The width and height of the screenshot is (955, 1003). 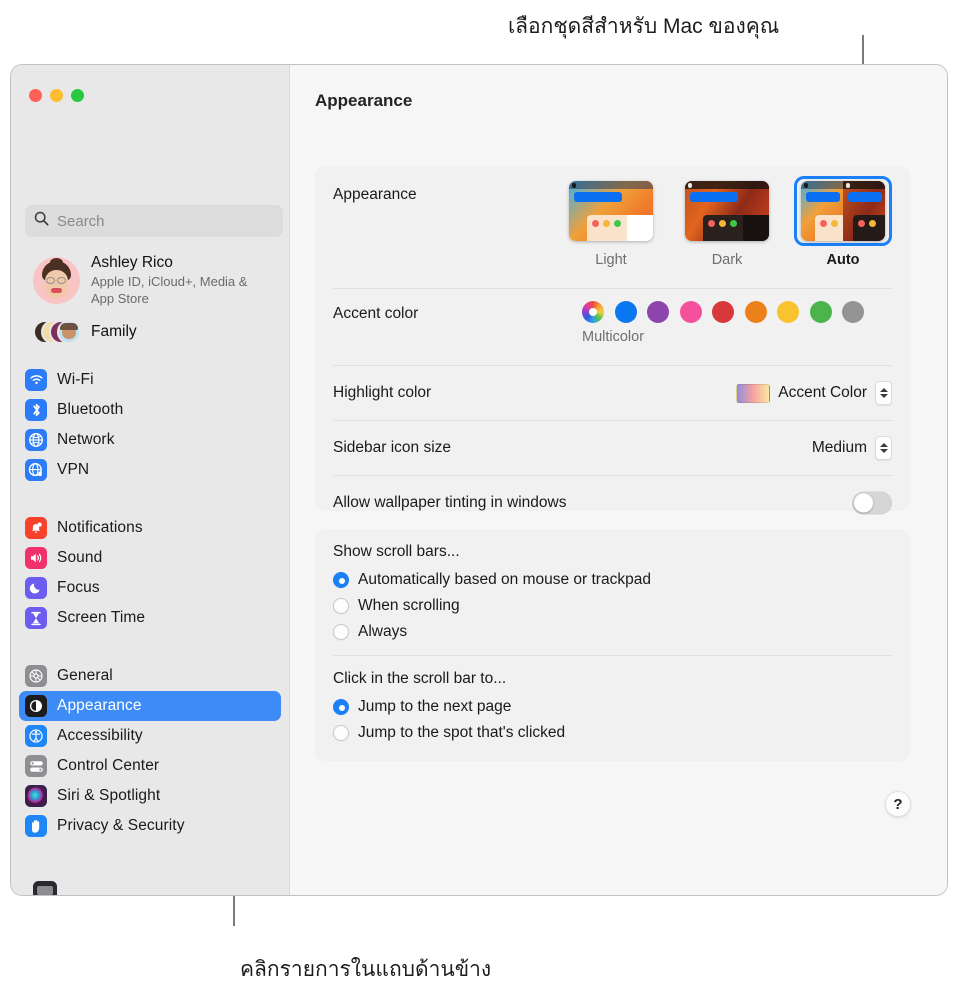 I want to click on sidebar-item-bluetooth: Bluetooth, so click(x=150, y=410).